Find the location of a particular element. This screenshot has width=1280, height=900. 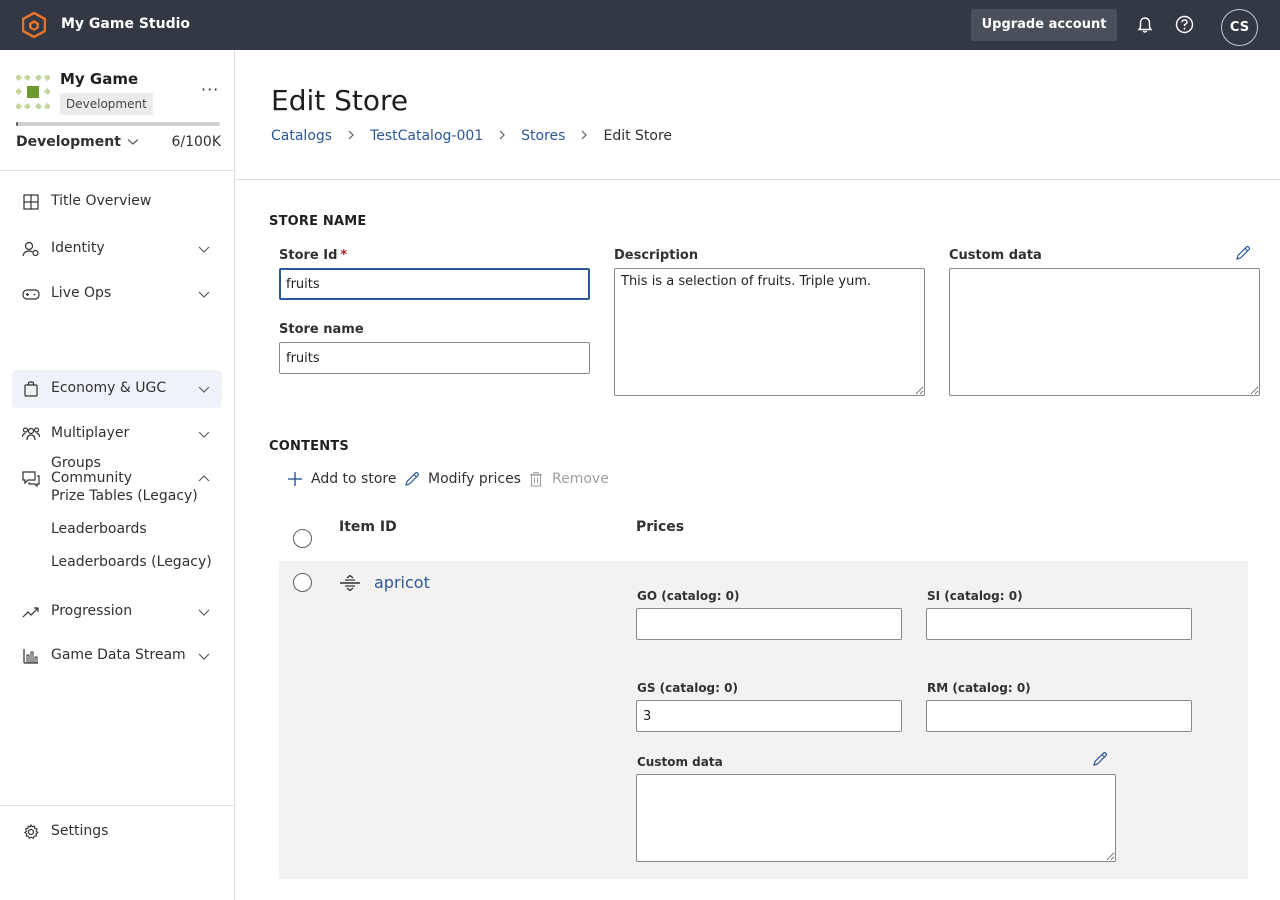

row-custom-data-textarea is located at coordinates (876, 818).